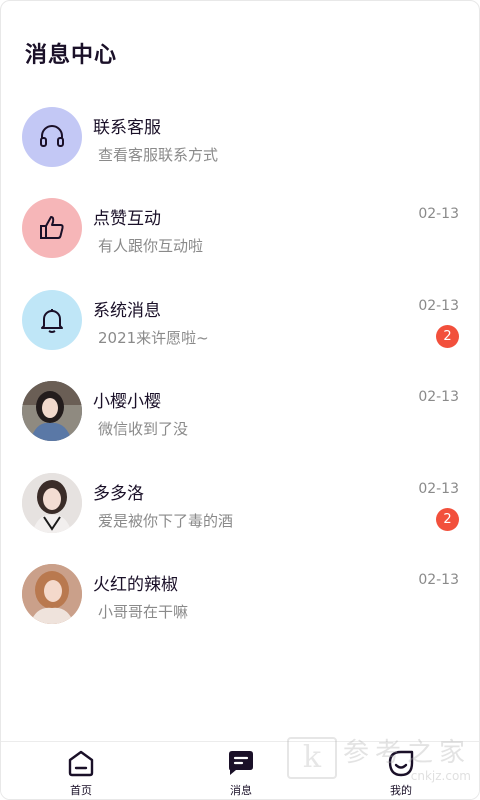 The height and width of the screenshot is (800, 480). Describe the element at coordinates (440, 776) in the screenshot. I see `watermark-url: cnkjz.com` at that location.